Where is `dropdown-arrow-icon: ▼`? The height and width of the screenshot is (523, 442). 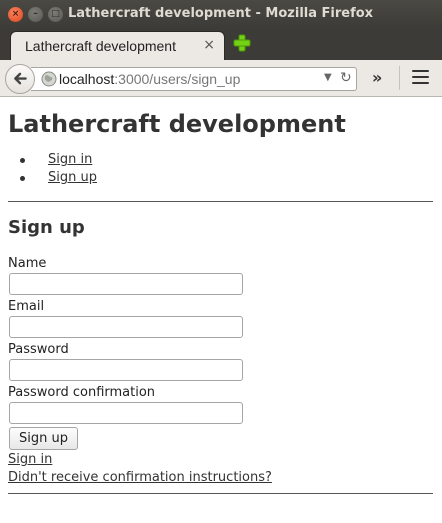
dropdown-arrow-icon: ▼ is located at coordinates (328, 77).